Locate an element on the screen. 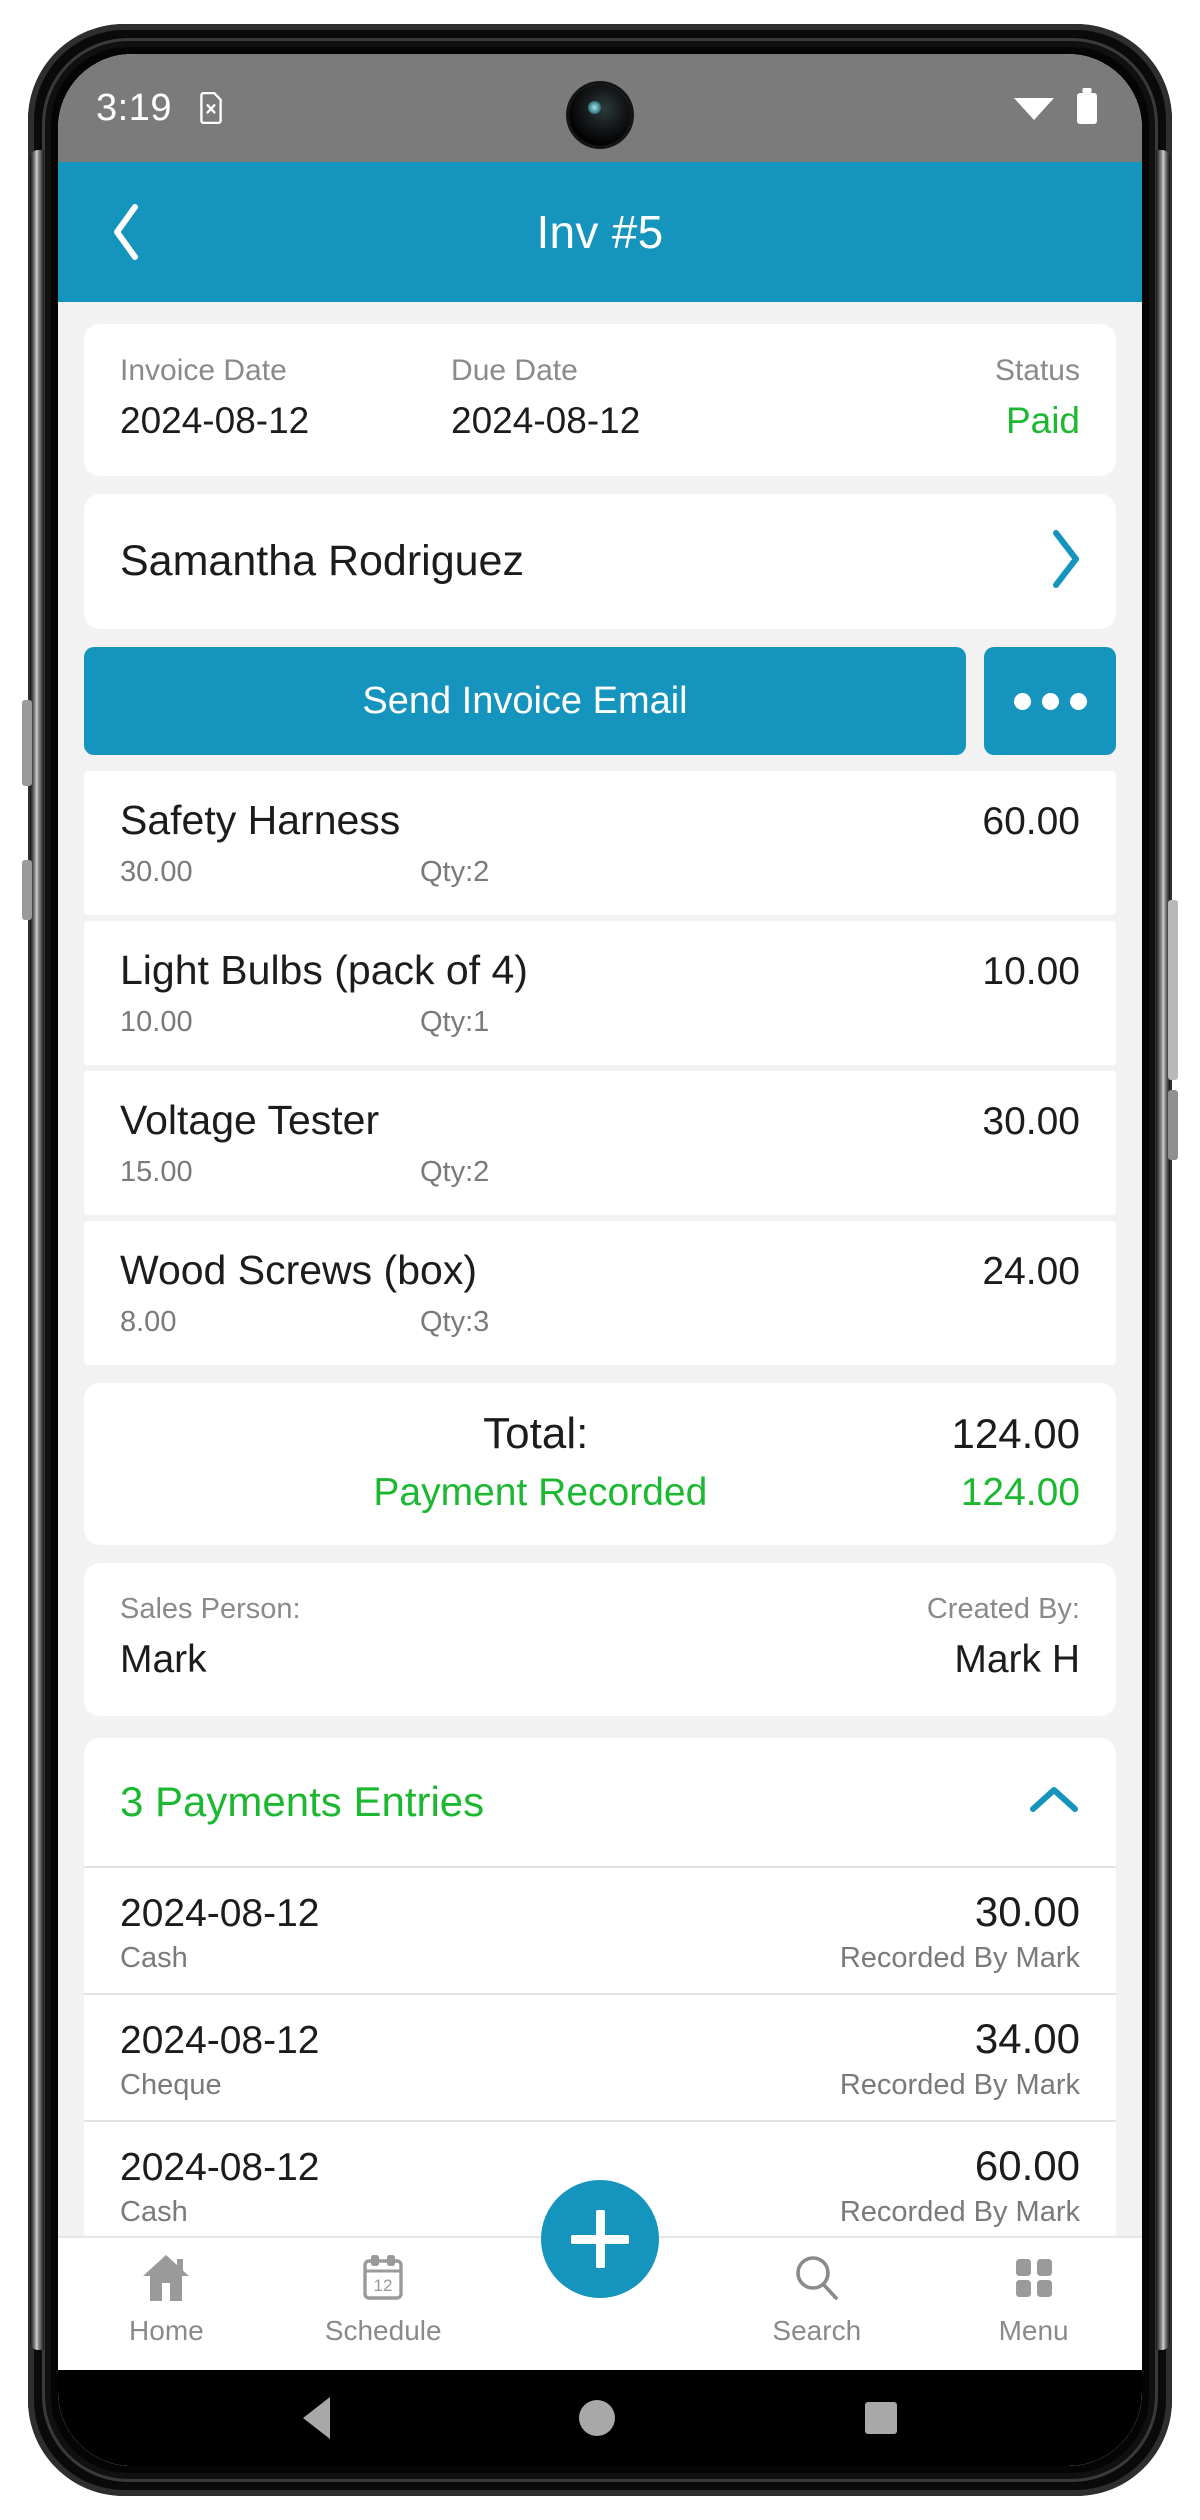  chevron-right-icon is located at coordinates (1066, 561).